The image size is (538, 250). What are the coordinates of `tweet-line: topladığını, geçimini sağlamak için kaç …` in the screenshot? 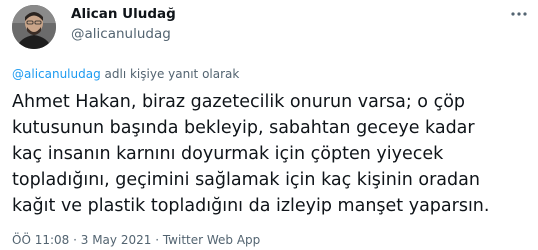 It's located at (246, 180).